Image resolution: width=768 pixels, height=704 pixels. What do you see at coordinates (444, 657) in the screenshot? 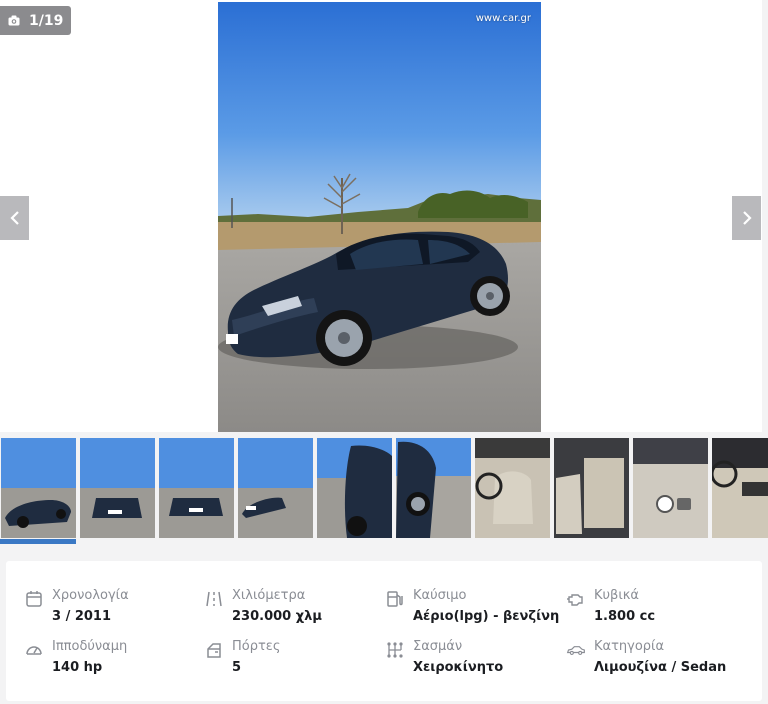
I see `spec-gearbox: Σασμάν Χειροκίνητο` at bounding box center [444, 657].